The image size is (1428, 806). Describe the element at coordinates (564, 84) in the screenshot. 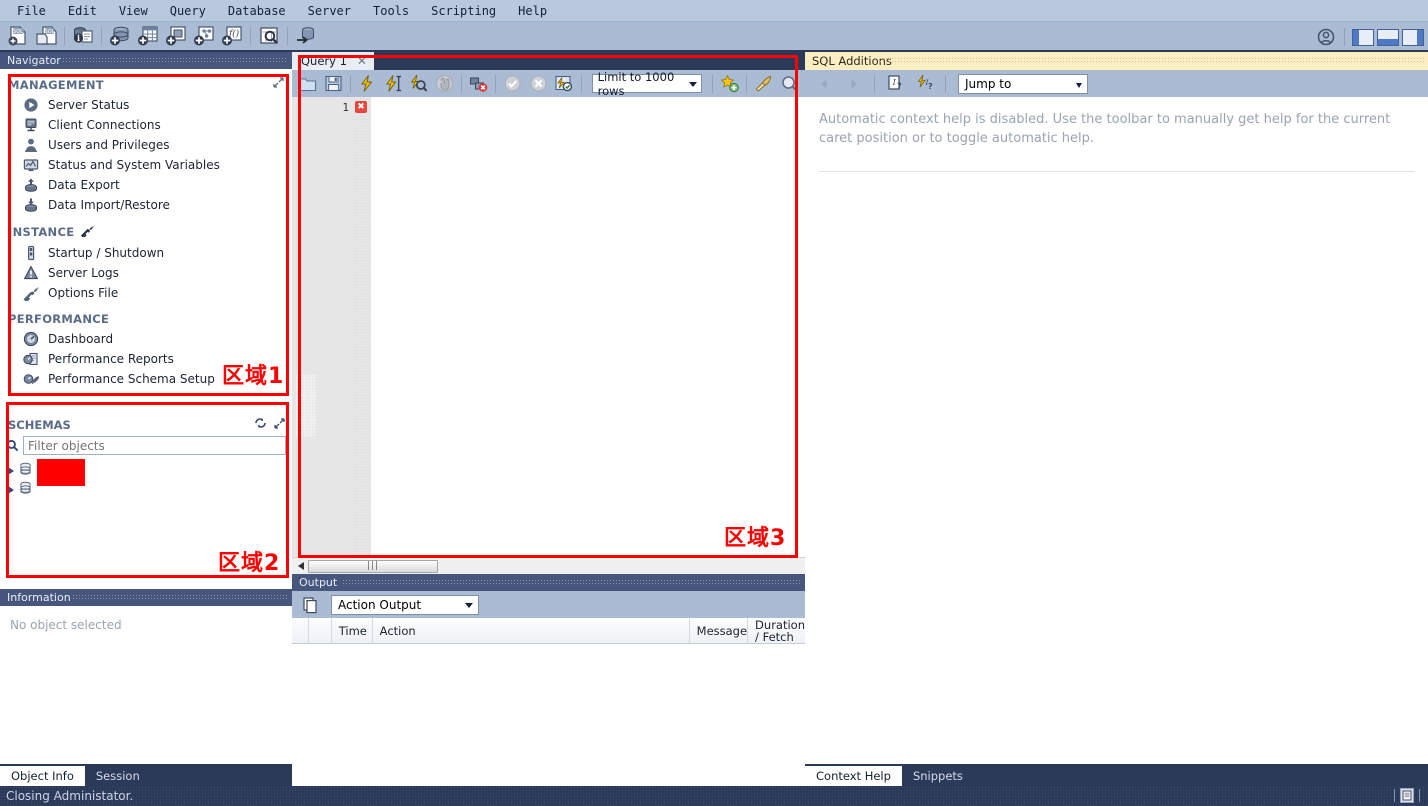

I see `toggle-autocommit-icon` at that location.